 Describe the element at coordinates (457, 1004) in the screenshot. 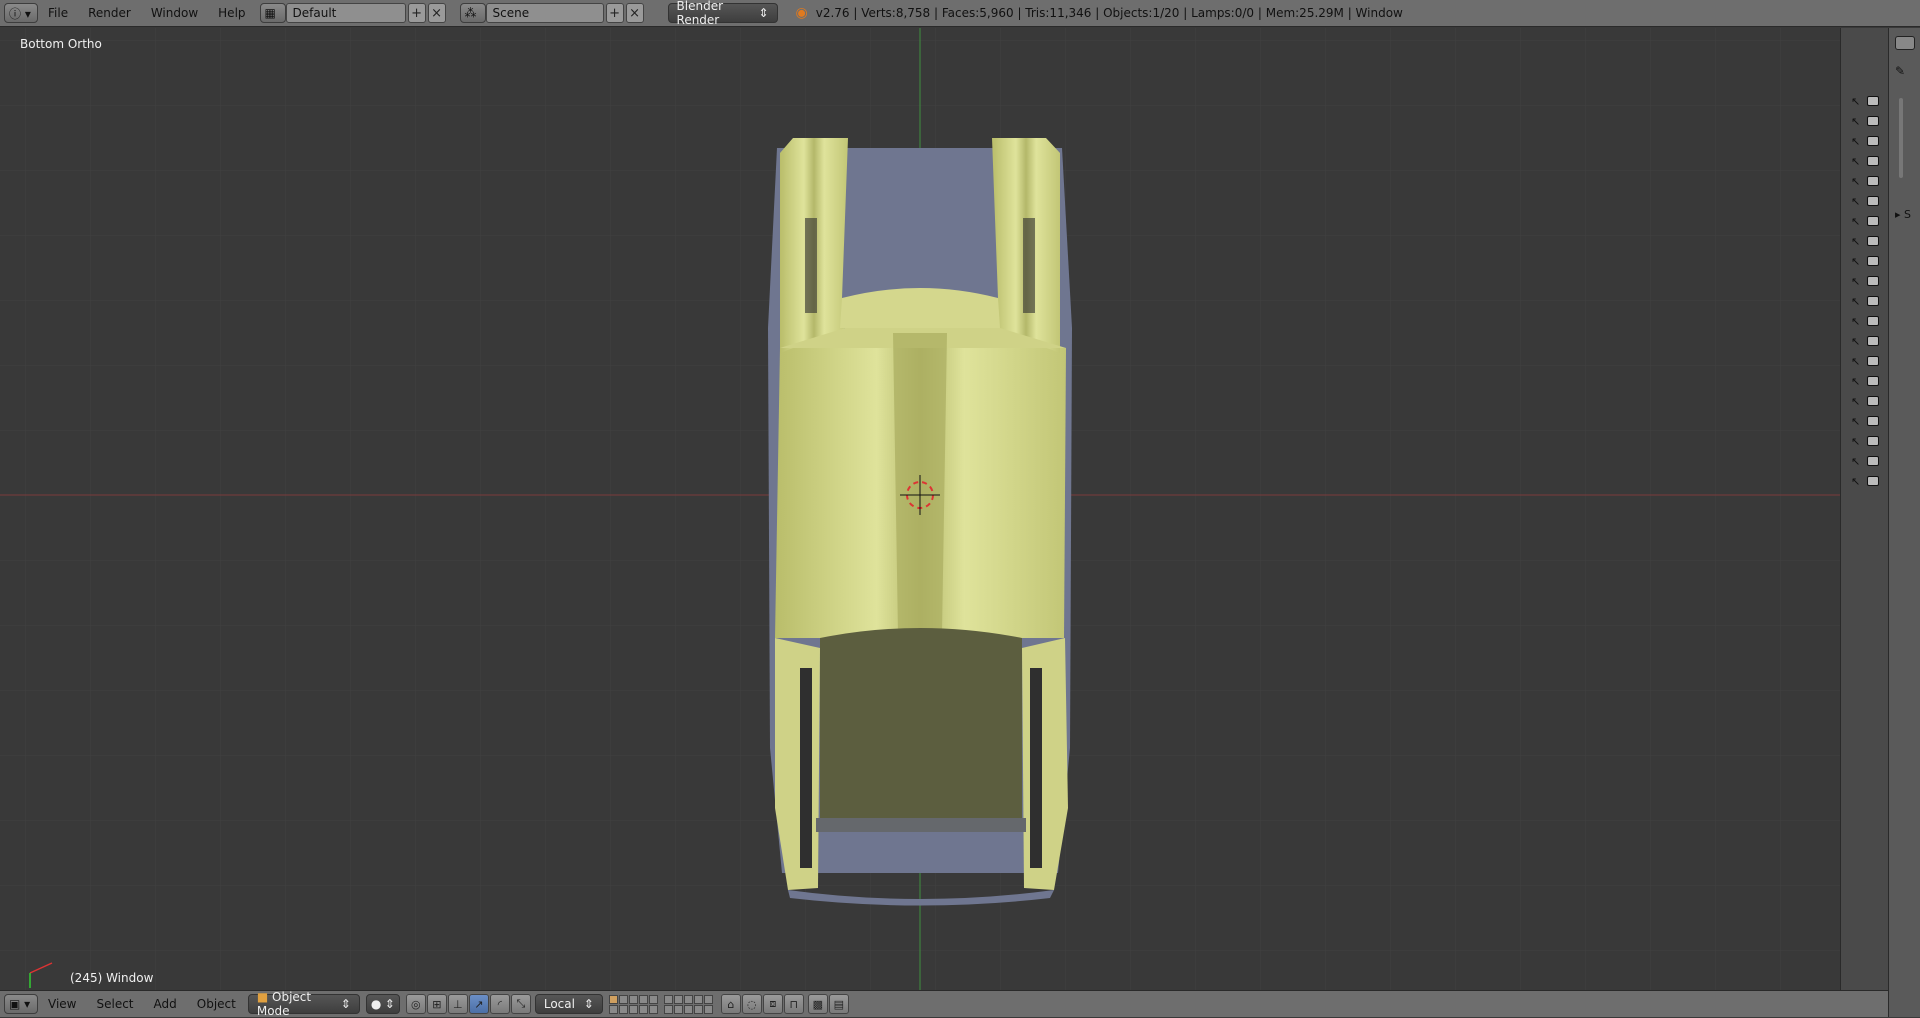

I see `transform-widget-toggle: ⊥` at that location.